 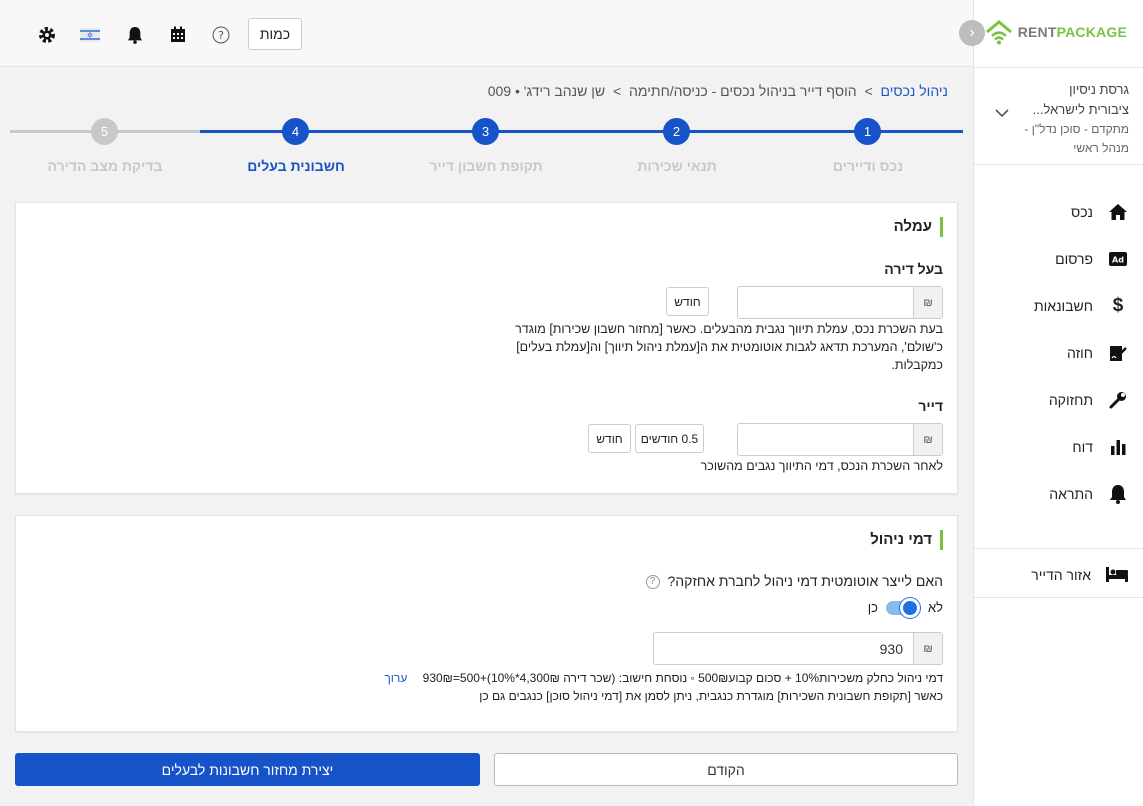 I want to click on sidebar-item-label: התראה, so click(x=1071, y=493).